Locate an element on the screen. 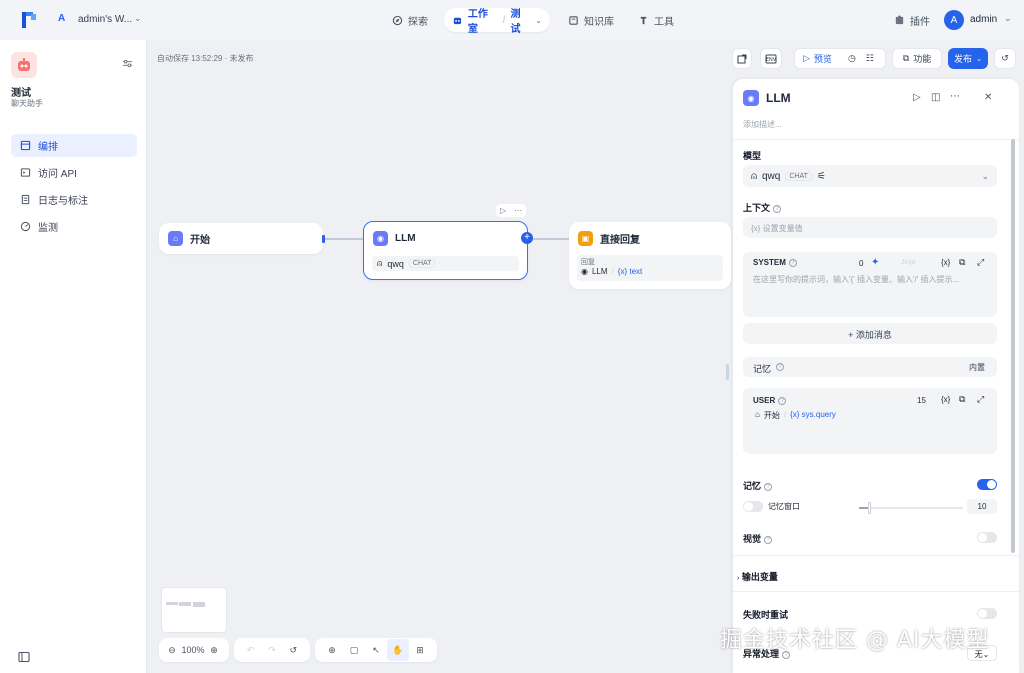 The width and height of the screenshot is (1024, 673). export-button is located at coordinates (742, 58).